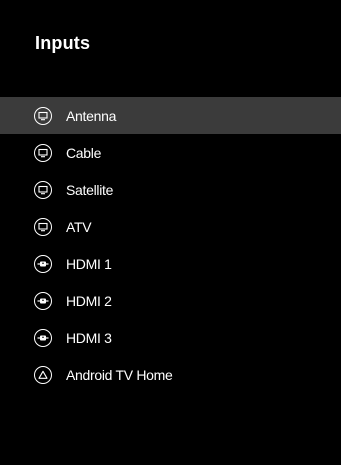 The image size is (345, 475). Describe the element at coordinates (172, 263) in the screenshot. I see `input-item-hdmi-1: HDMI 1` at that location.